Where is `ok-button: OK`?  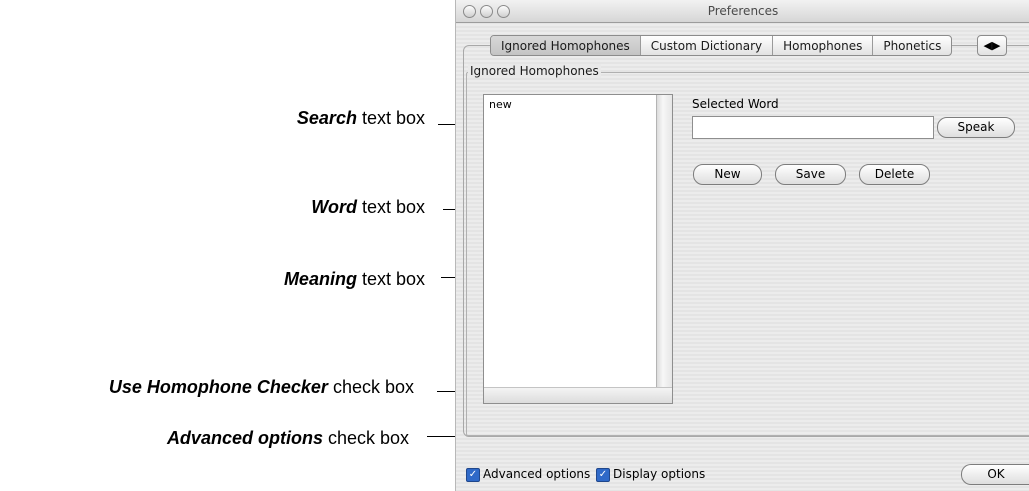
ok-button: OK is located at coordinates (995, 474).